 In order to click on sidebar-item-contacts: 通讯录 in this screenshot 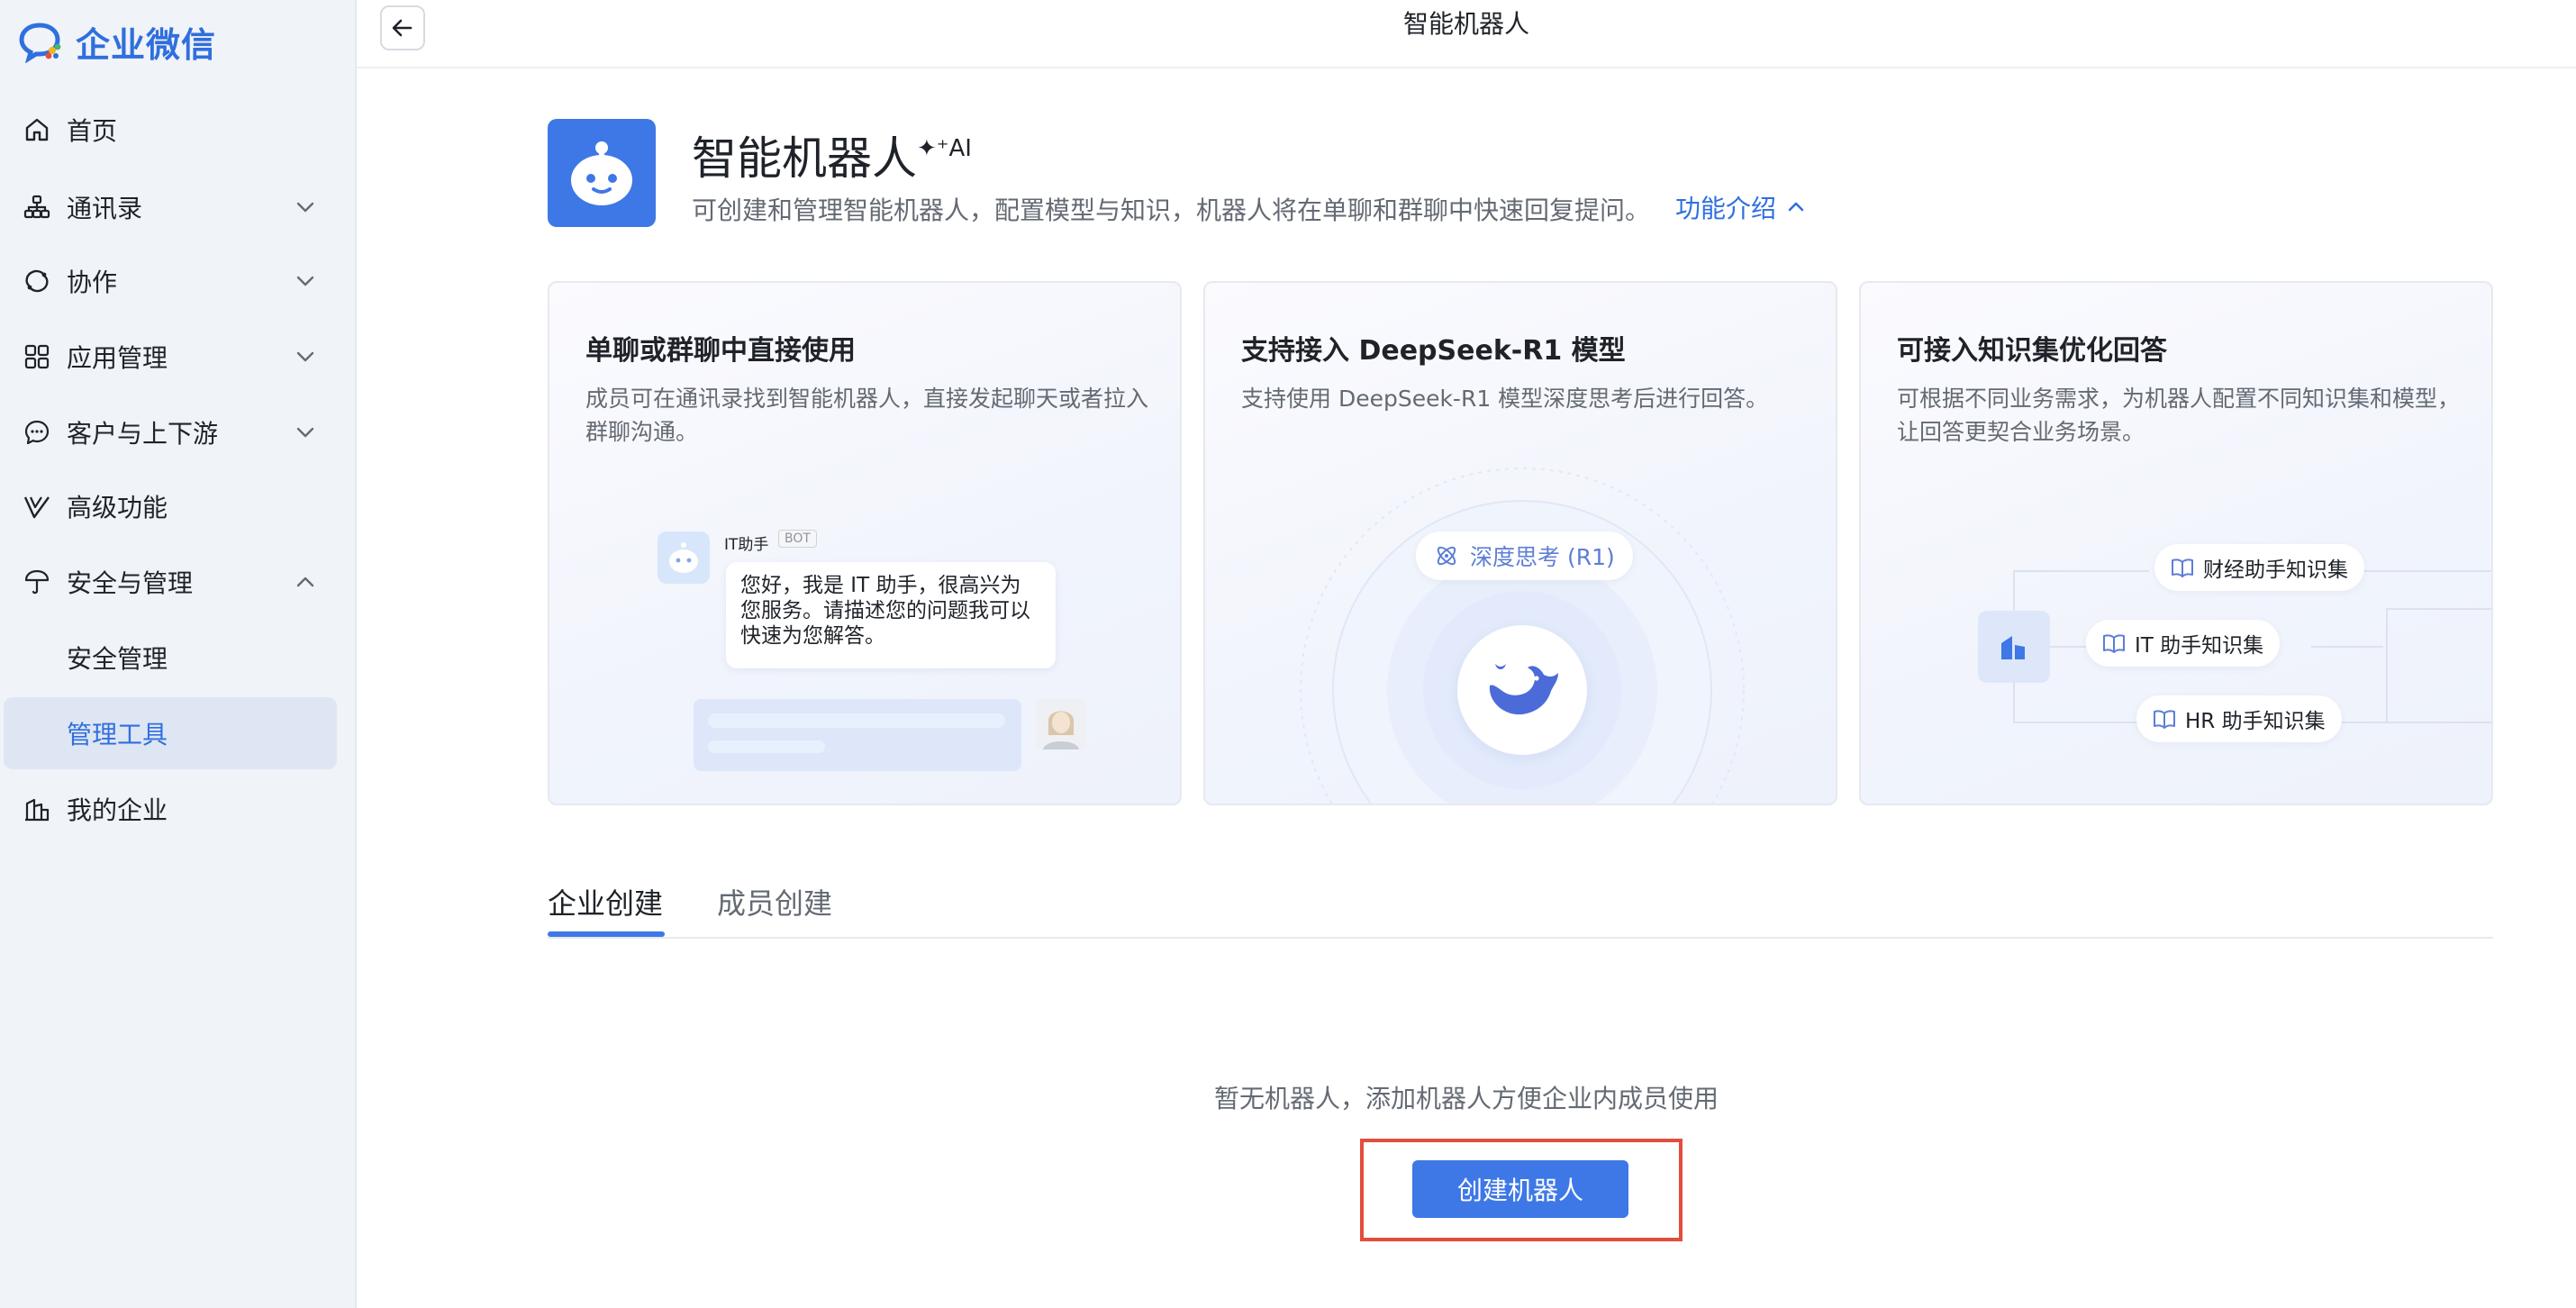, I will do `click(178, 207)`.